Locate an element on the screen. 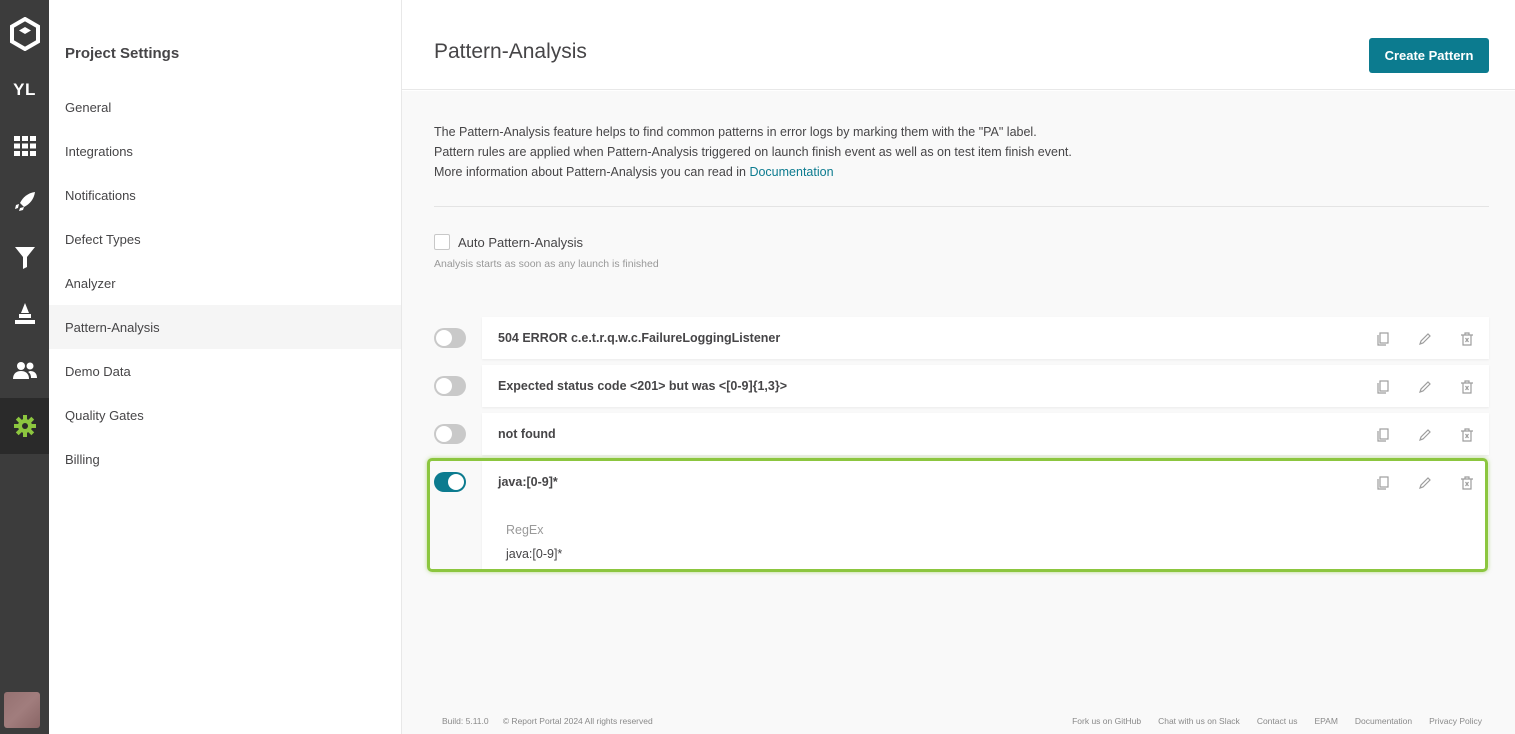 The height and width of the screenshot is (734, 1515). pattern-value: java:[0-9]* is located at coordinates (534, 554).